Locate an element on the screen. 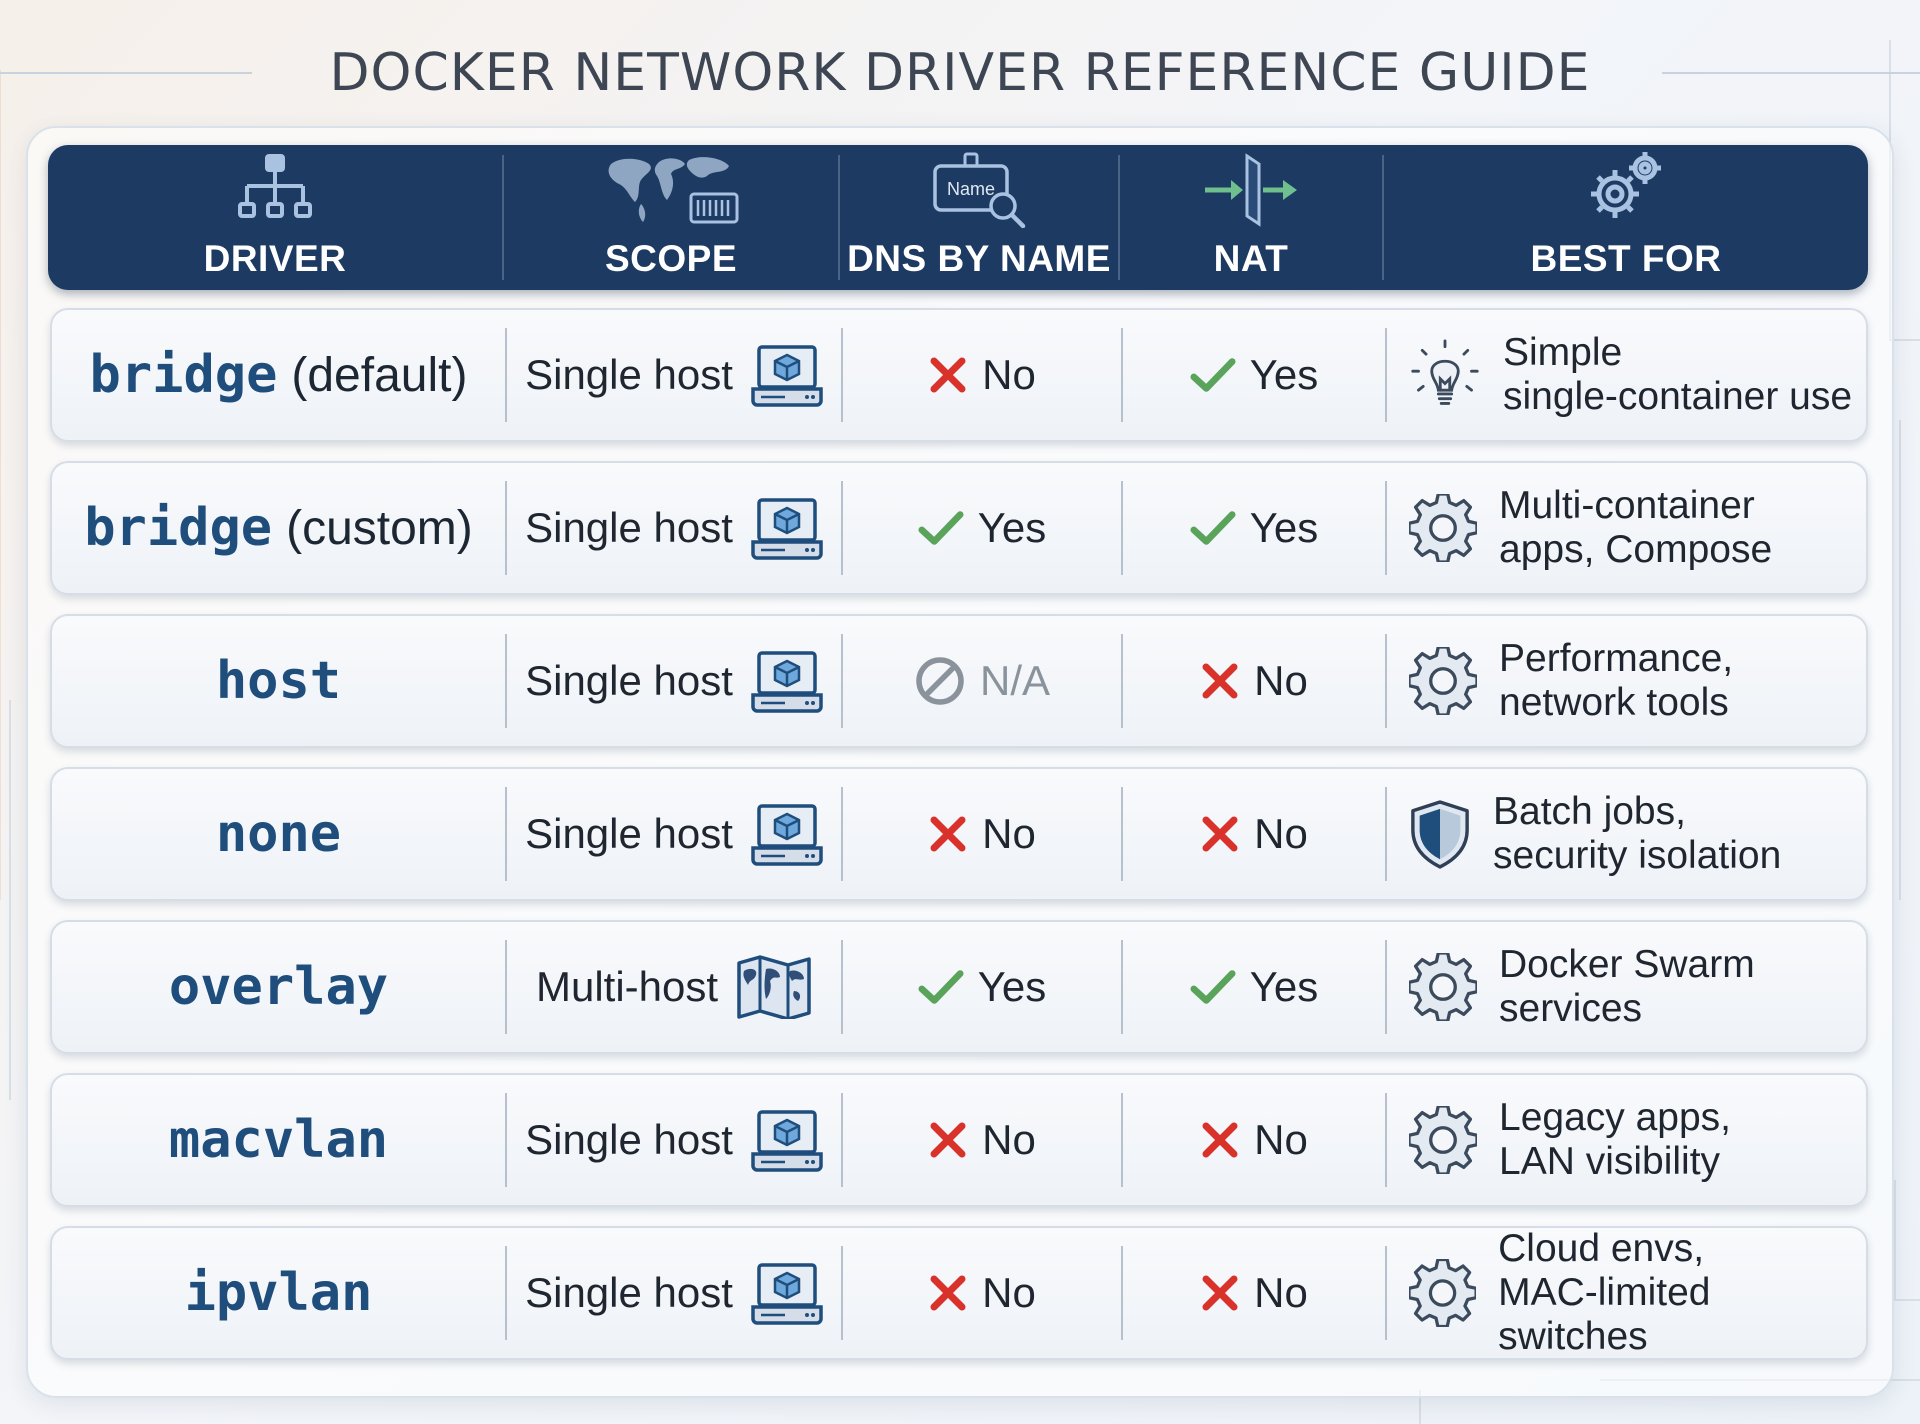 The width and height of the screenshot is (1920, 1424). title-rule-right is located at coordinates (1791, 73).